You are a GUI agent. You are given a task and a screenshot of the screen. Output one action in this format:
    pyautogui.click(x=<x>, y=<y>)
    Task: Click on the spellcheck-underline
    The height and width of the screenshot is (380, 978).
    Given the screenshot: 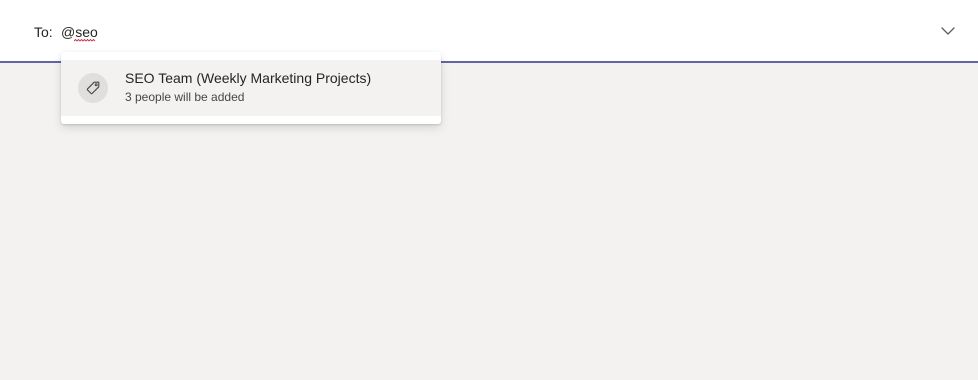 What is the action you would take?
    pyautogui.click(x=85, y=40)
    